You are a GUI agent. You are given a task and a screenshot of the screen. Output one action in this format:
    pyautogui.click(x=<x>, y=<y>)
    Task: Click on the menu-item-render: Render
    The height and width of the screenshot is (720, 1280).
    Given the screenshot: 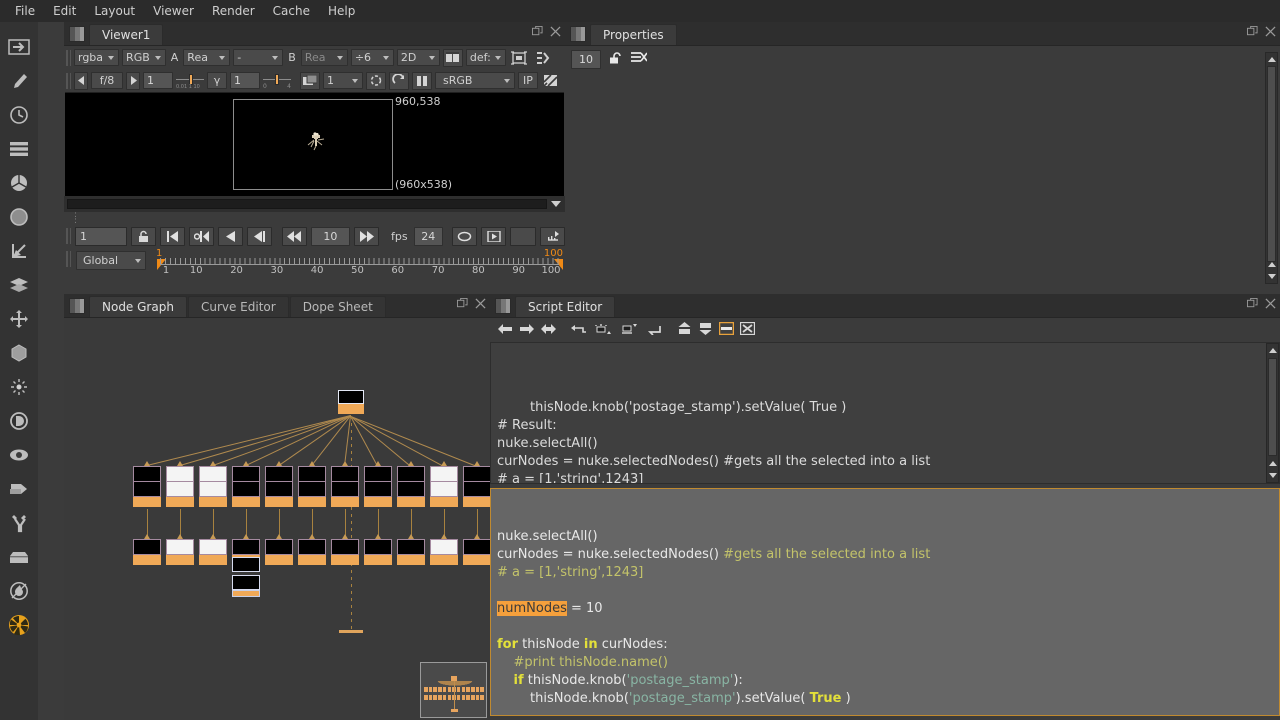 What is the action you would take?
    pyautogui.click(x=233, y=11)
    